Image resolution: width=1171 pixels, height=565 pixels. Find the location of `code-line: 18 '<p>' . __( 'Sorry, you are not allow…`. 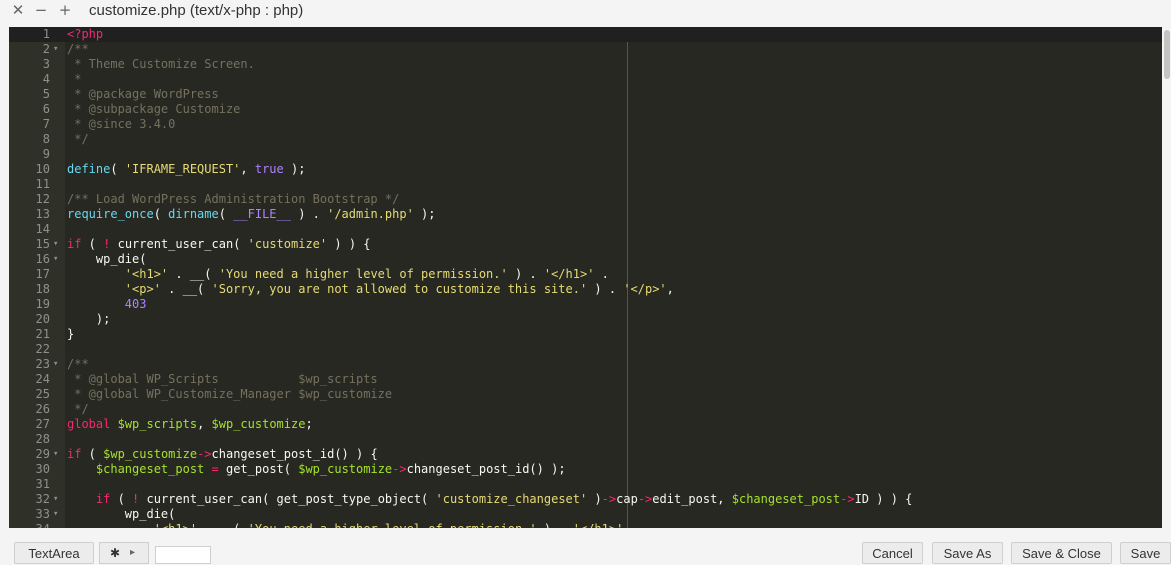

code-line: 18 '<p>' . __( 'Sorry, you are not allow… is located at coordinates (585, 289).